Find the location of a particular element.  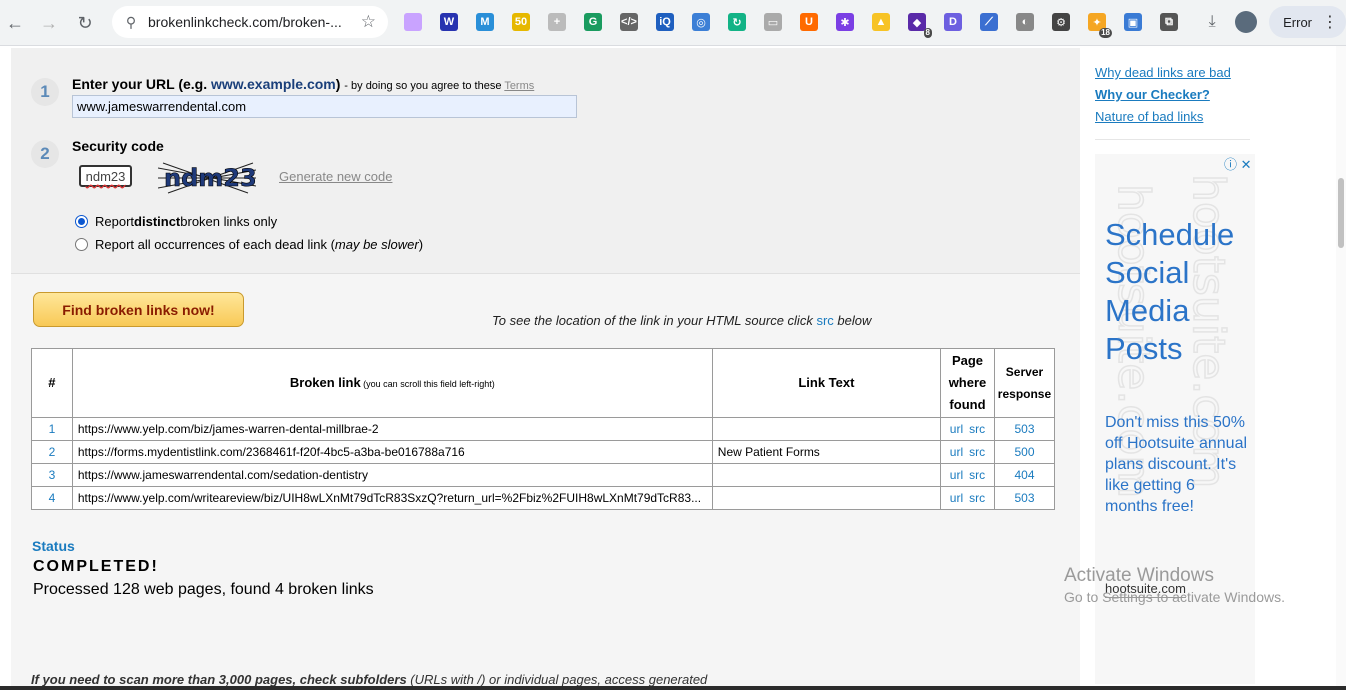

radio-distinct-text-c: broken links only is located at coordinates (229, 221).